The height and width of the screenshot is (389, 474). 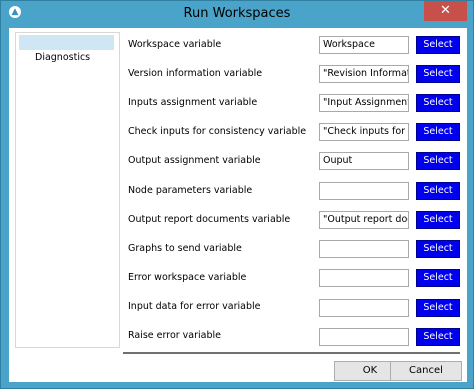 What do you see at coordinates (364, 103) in the screenshot?
I see `inputs-assignment-field: "Input Assignment"` at bounding box center [364, 103].